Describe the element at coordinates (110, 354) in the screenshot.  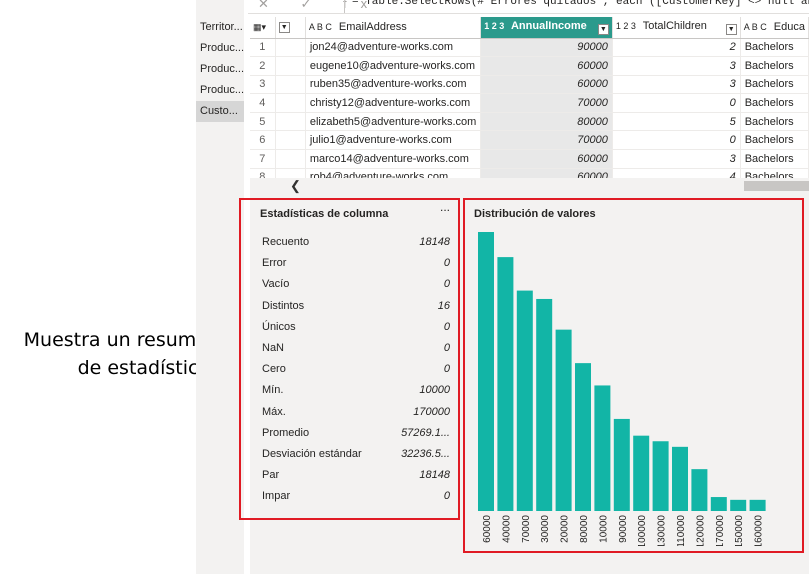
I see `annotation-text: Muestra un resumen de estadísticas` at that location.